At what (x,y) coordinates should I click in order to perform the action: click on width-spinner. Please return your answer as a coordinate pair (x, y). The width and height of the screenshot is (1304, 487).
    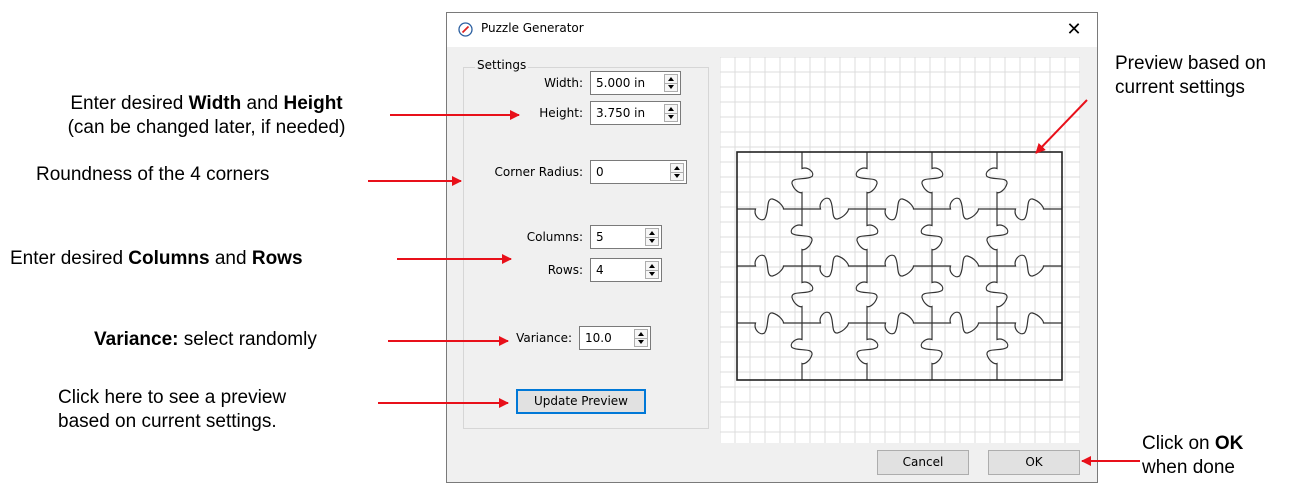
    Looking at the image, I should click on (671, 83).